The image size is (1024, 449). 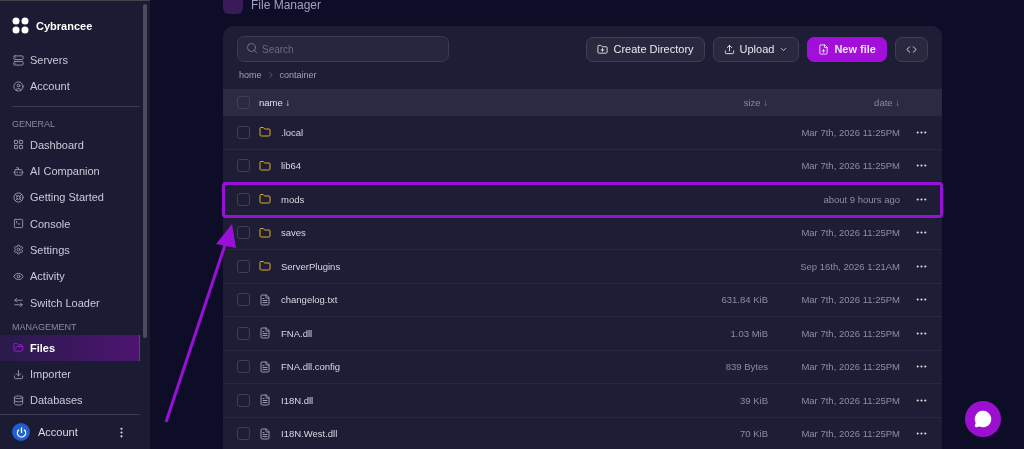 What do you see at coordinates (44, 327) in the screenshot?
I see `section-heading: MANAGEMENT` at bounding box center [44, 327].